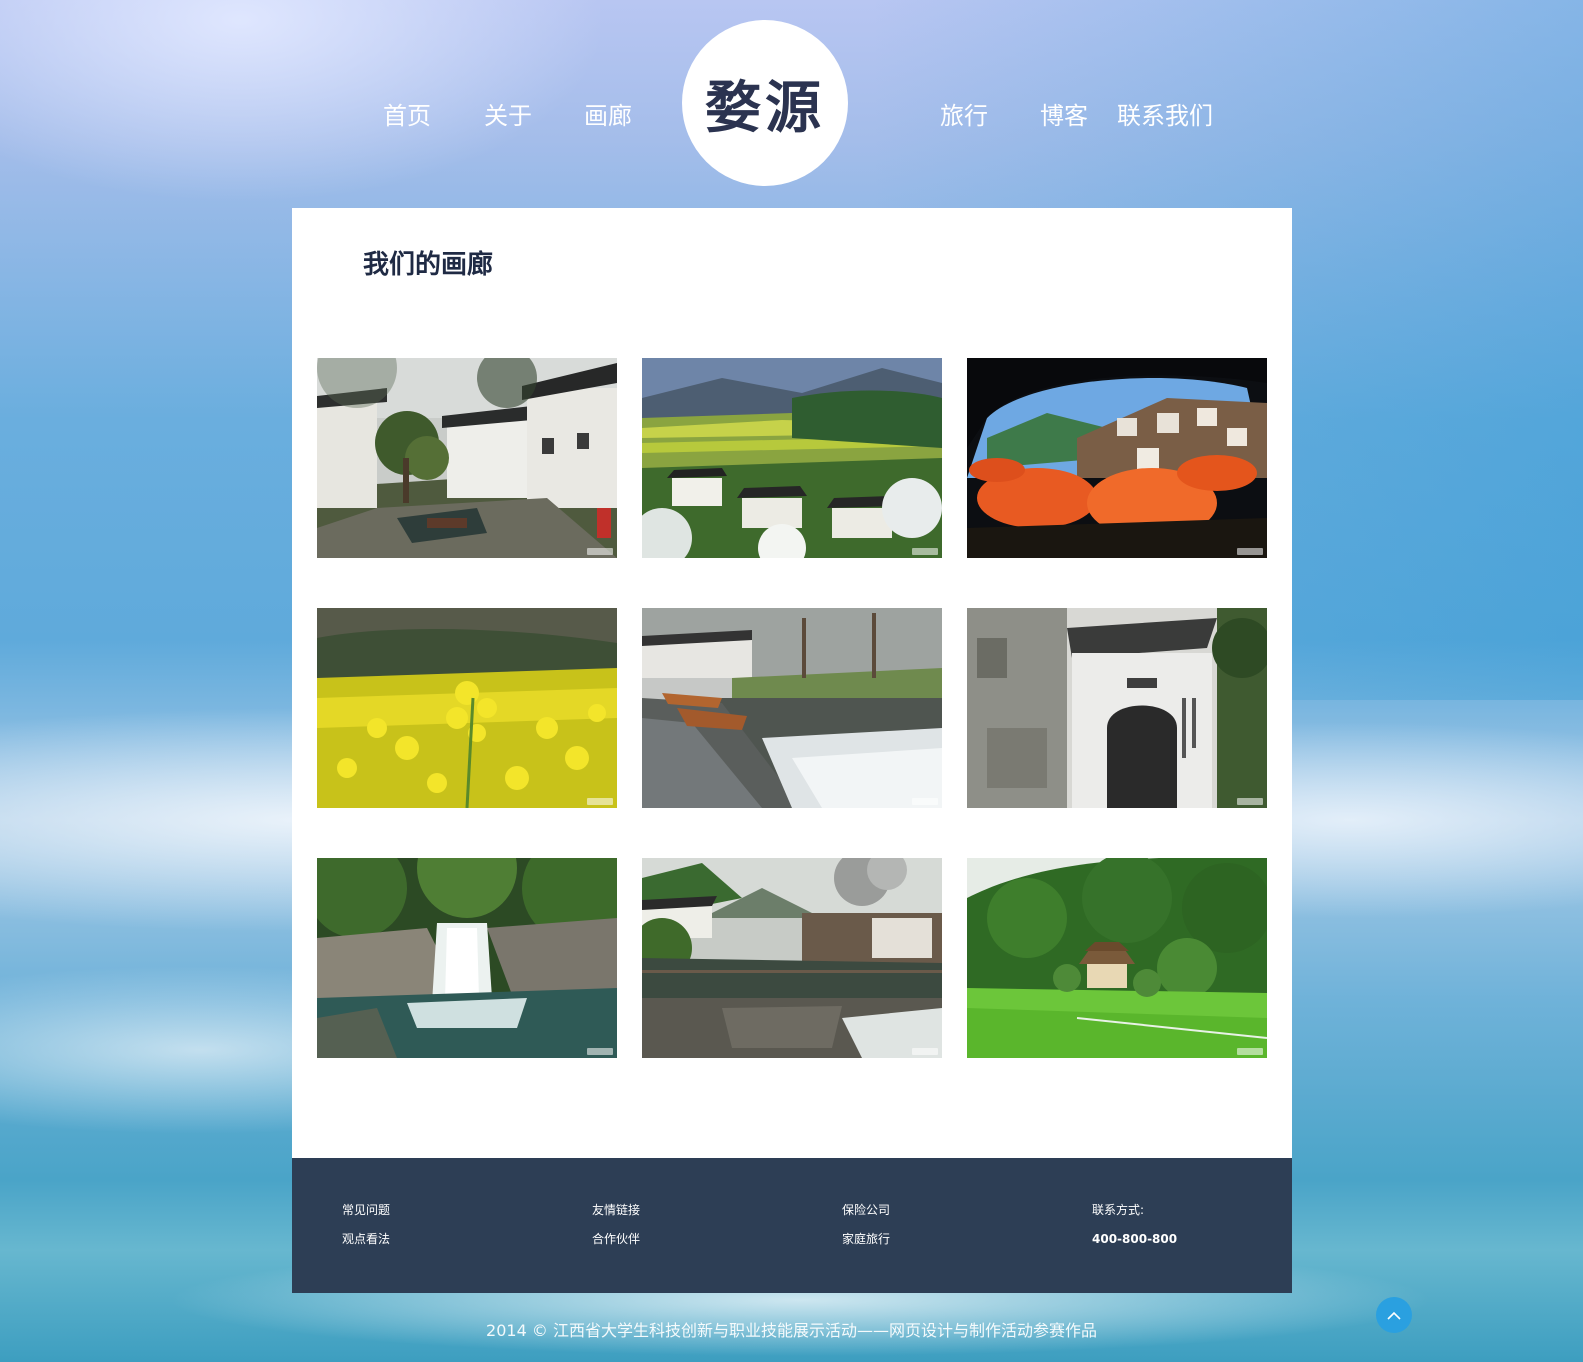 The height and width of the screenshot is (1362, 1583). Describe the element at coordinates (692, 1239) in the screenshot. I see `footer-link-partners: 合作伙伴` at that location.